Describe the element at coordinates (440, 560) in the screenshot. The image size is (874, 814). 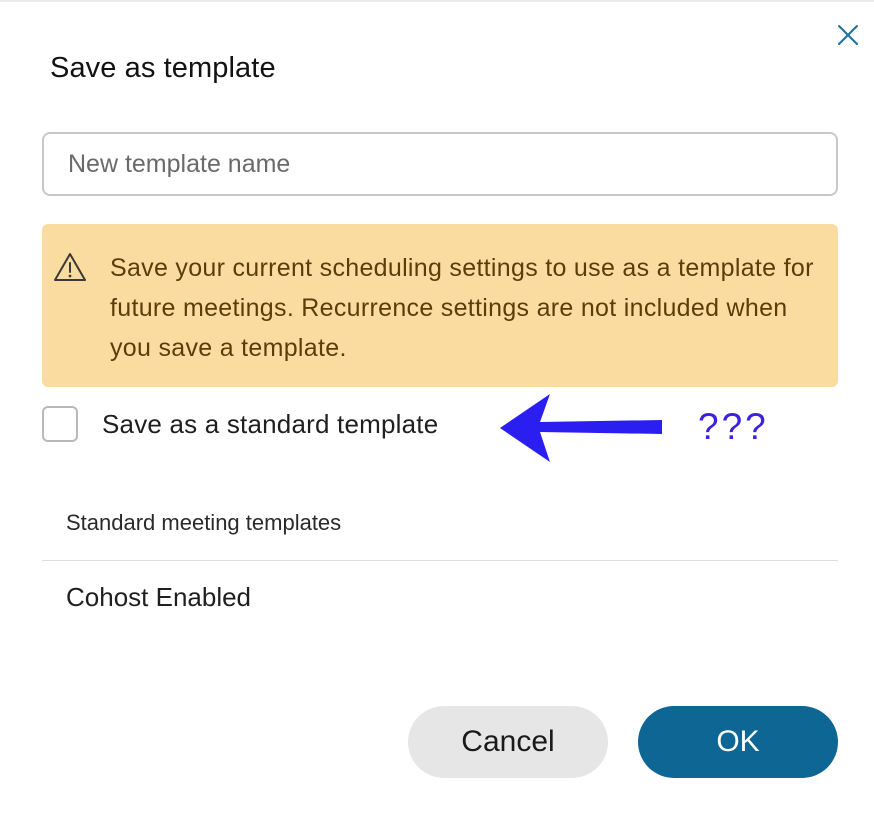
I see `divider` at that location.